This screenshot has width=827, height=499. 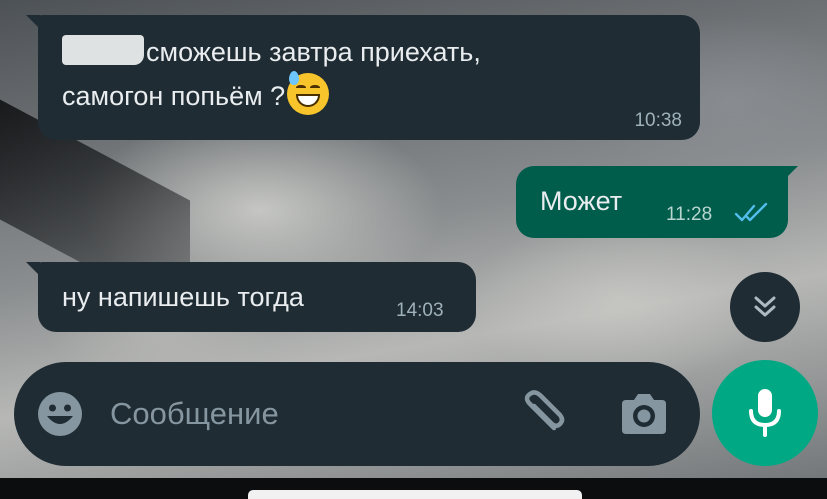 What do you see at coordinates (415, 494) in the screenshot?
I see `home-indicator` at bounding box center [415, 494].